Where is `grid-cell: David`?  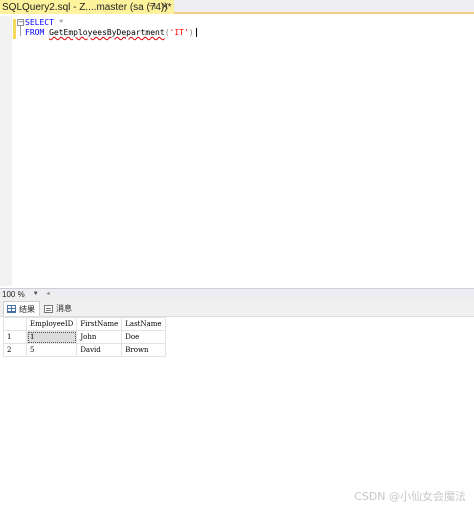 grid-cell: David is located at coordinates (99, 350).